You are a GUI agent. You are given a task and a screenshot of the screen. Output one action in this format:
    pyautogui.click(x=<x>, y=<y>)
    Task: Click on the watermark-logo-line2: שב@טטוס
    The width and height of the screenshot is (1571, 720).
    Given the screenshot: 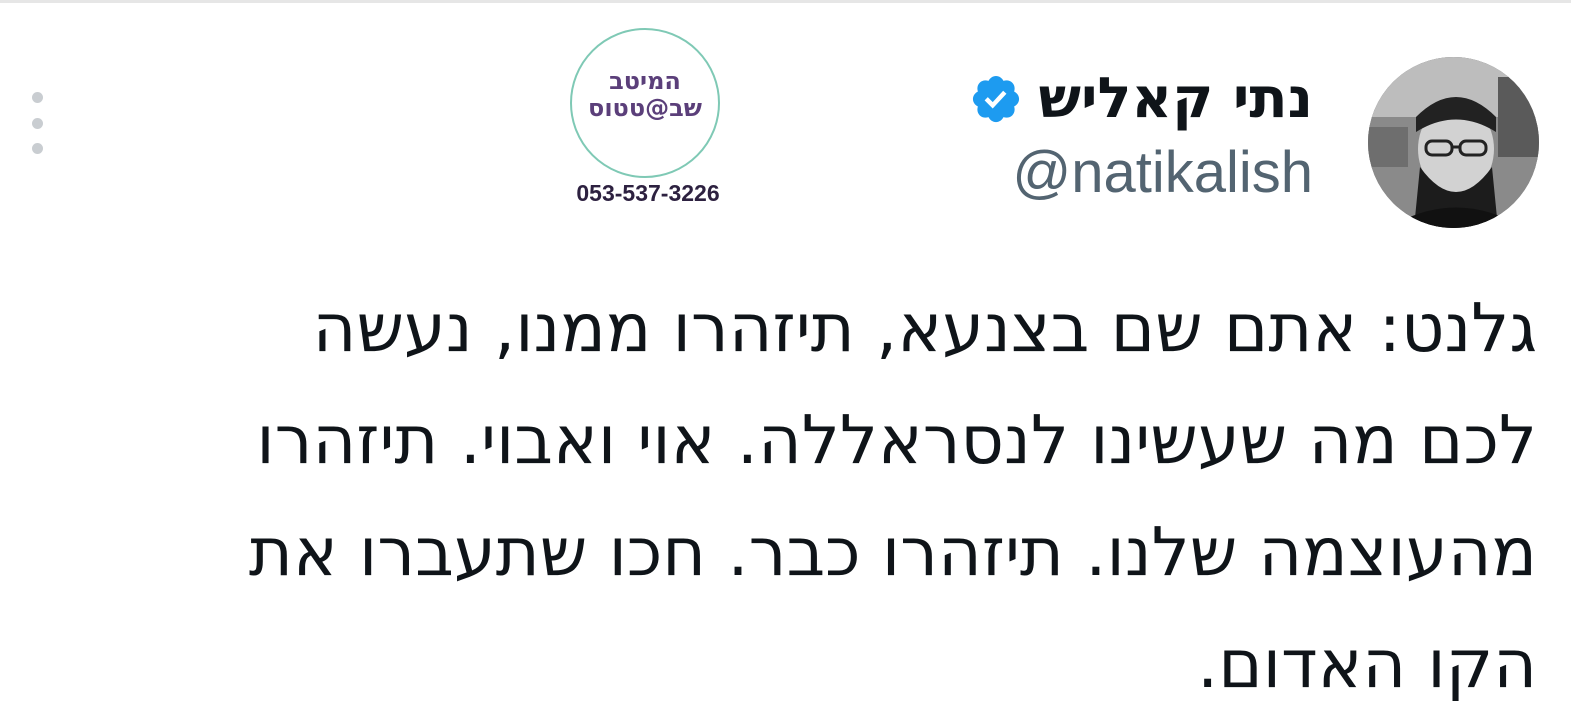 What is the action you would take?
    pyautogui.click(x=645, y=108)
    